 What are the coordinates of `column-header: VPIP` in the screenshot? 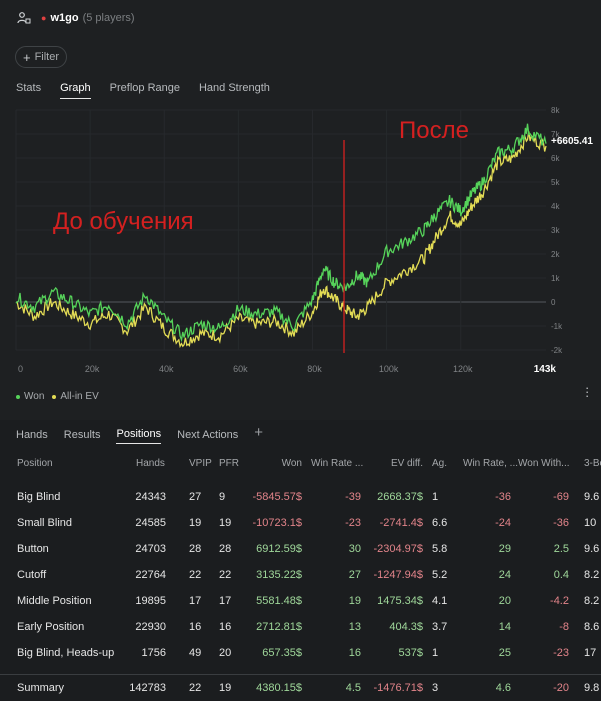 It's located at (200, 463).